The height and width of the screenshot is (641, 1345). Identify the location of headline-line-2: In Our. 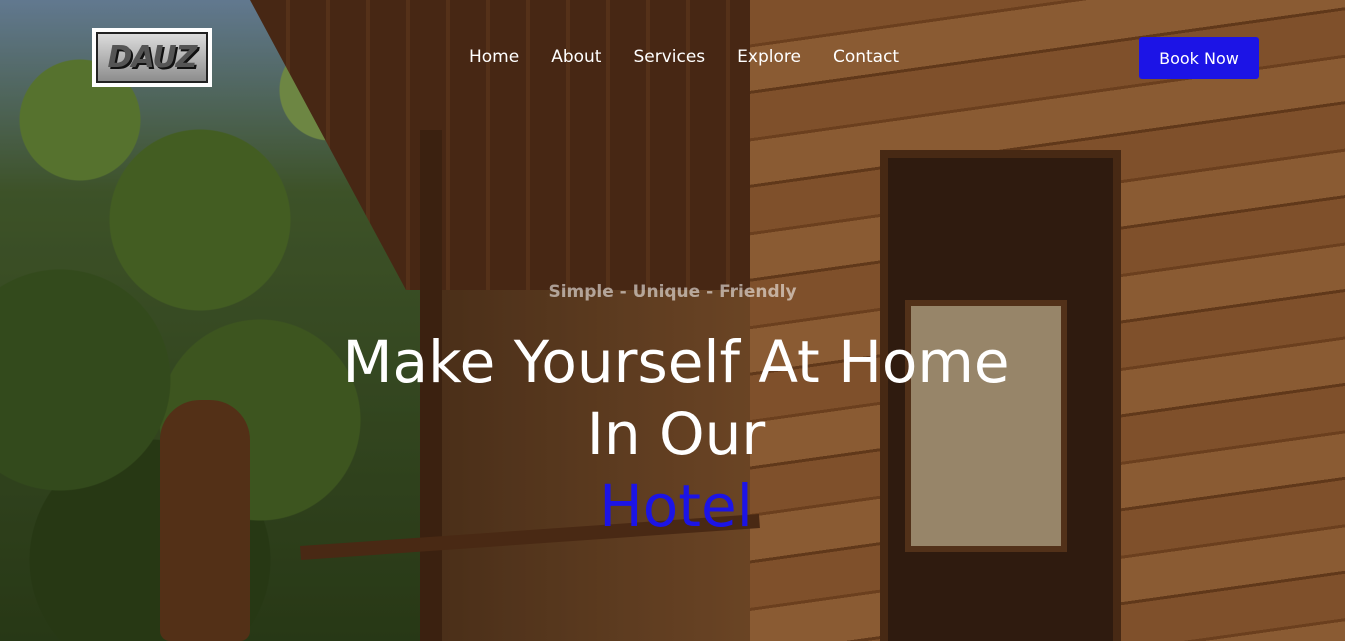
(676, 434).